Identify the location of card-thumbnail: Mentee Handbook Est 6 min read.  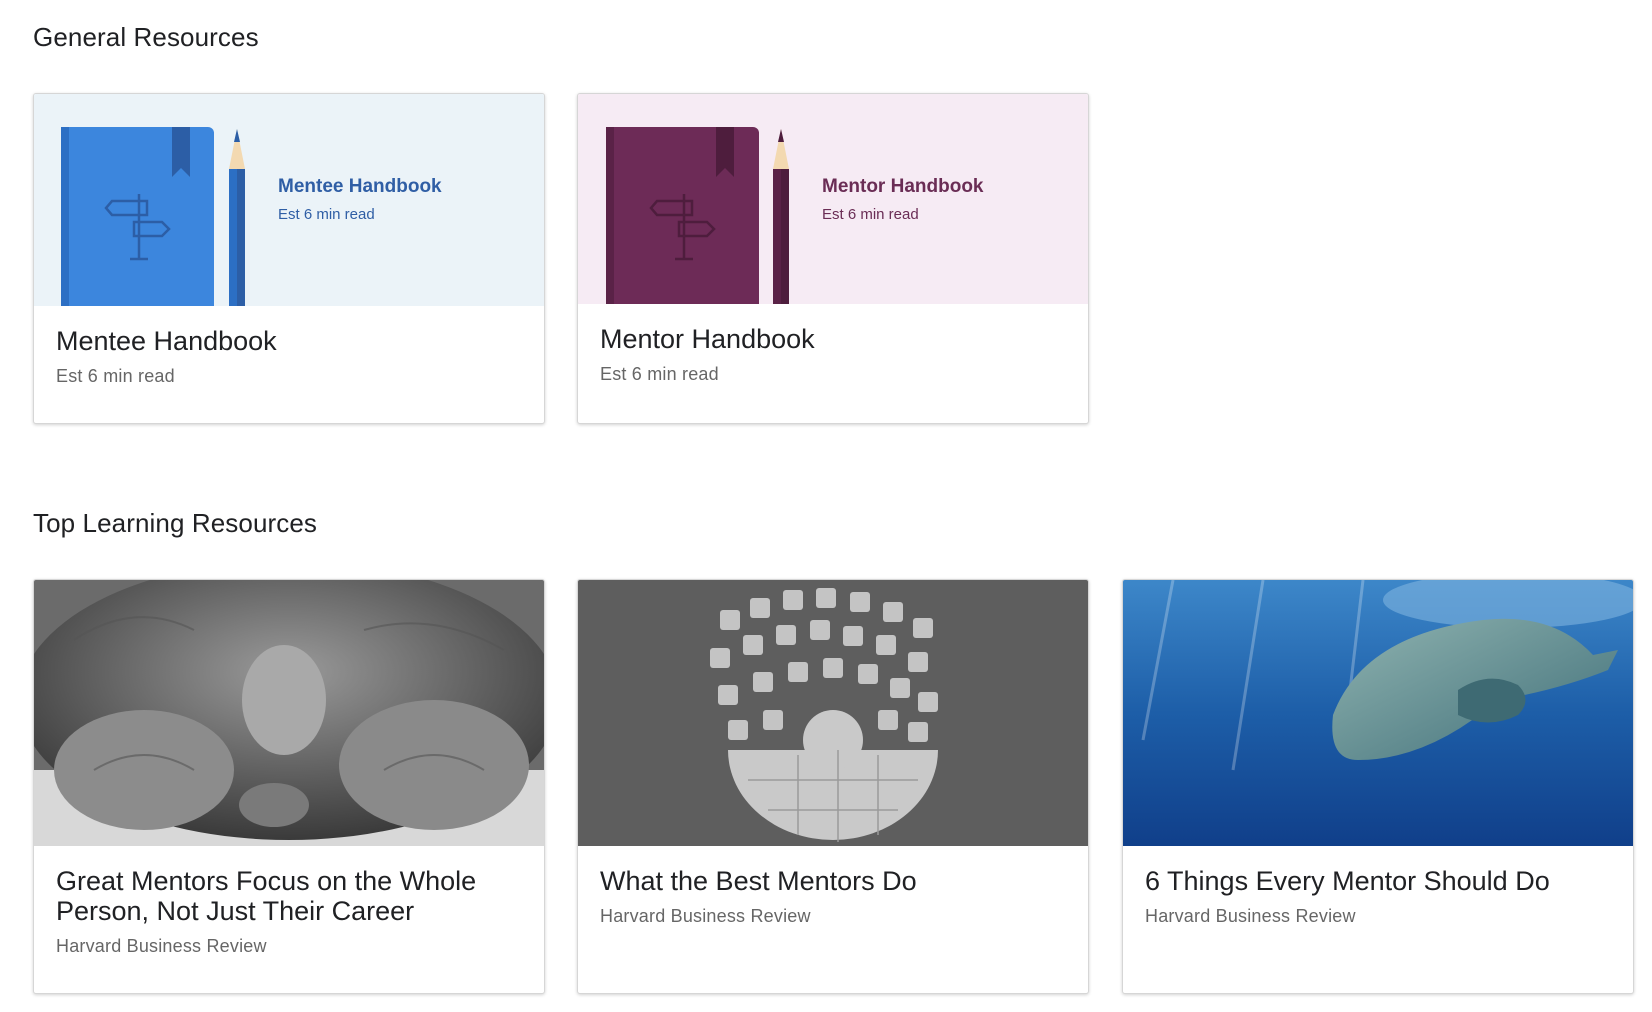
(289, 200).